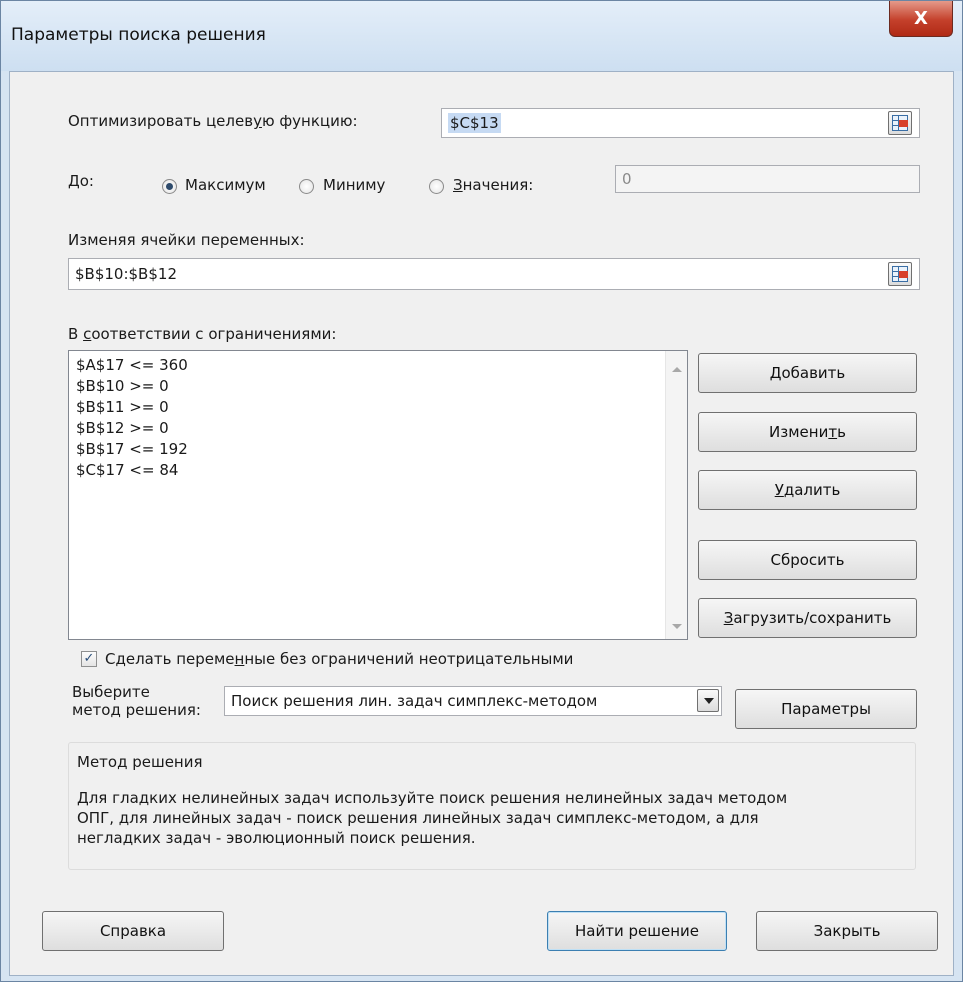 This screenshot has width=963, height=982. What do you see at coordinates (186, 240) in the screenshot?
I see `variables-label: Изменяя ячейки переменных:` at bounding box center [186, 240].